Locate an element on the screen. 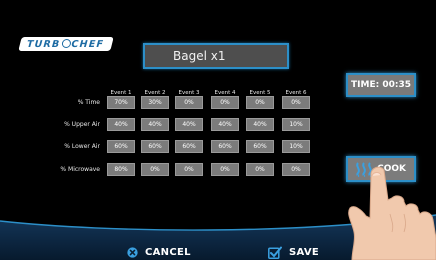  logo-ring-icon is located at coordinates (66, 43).